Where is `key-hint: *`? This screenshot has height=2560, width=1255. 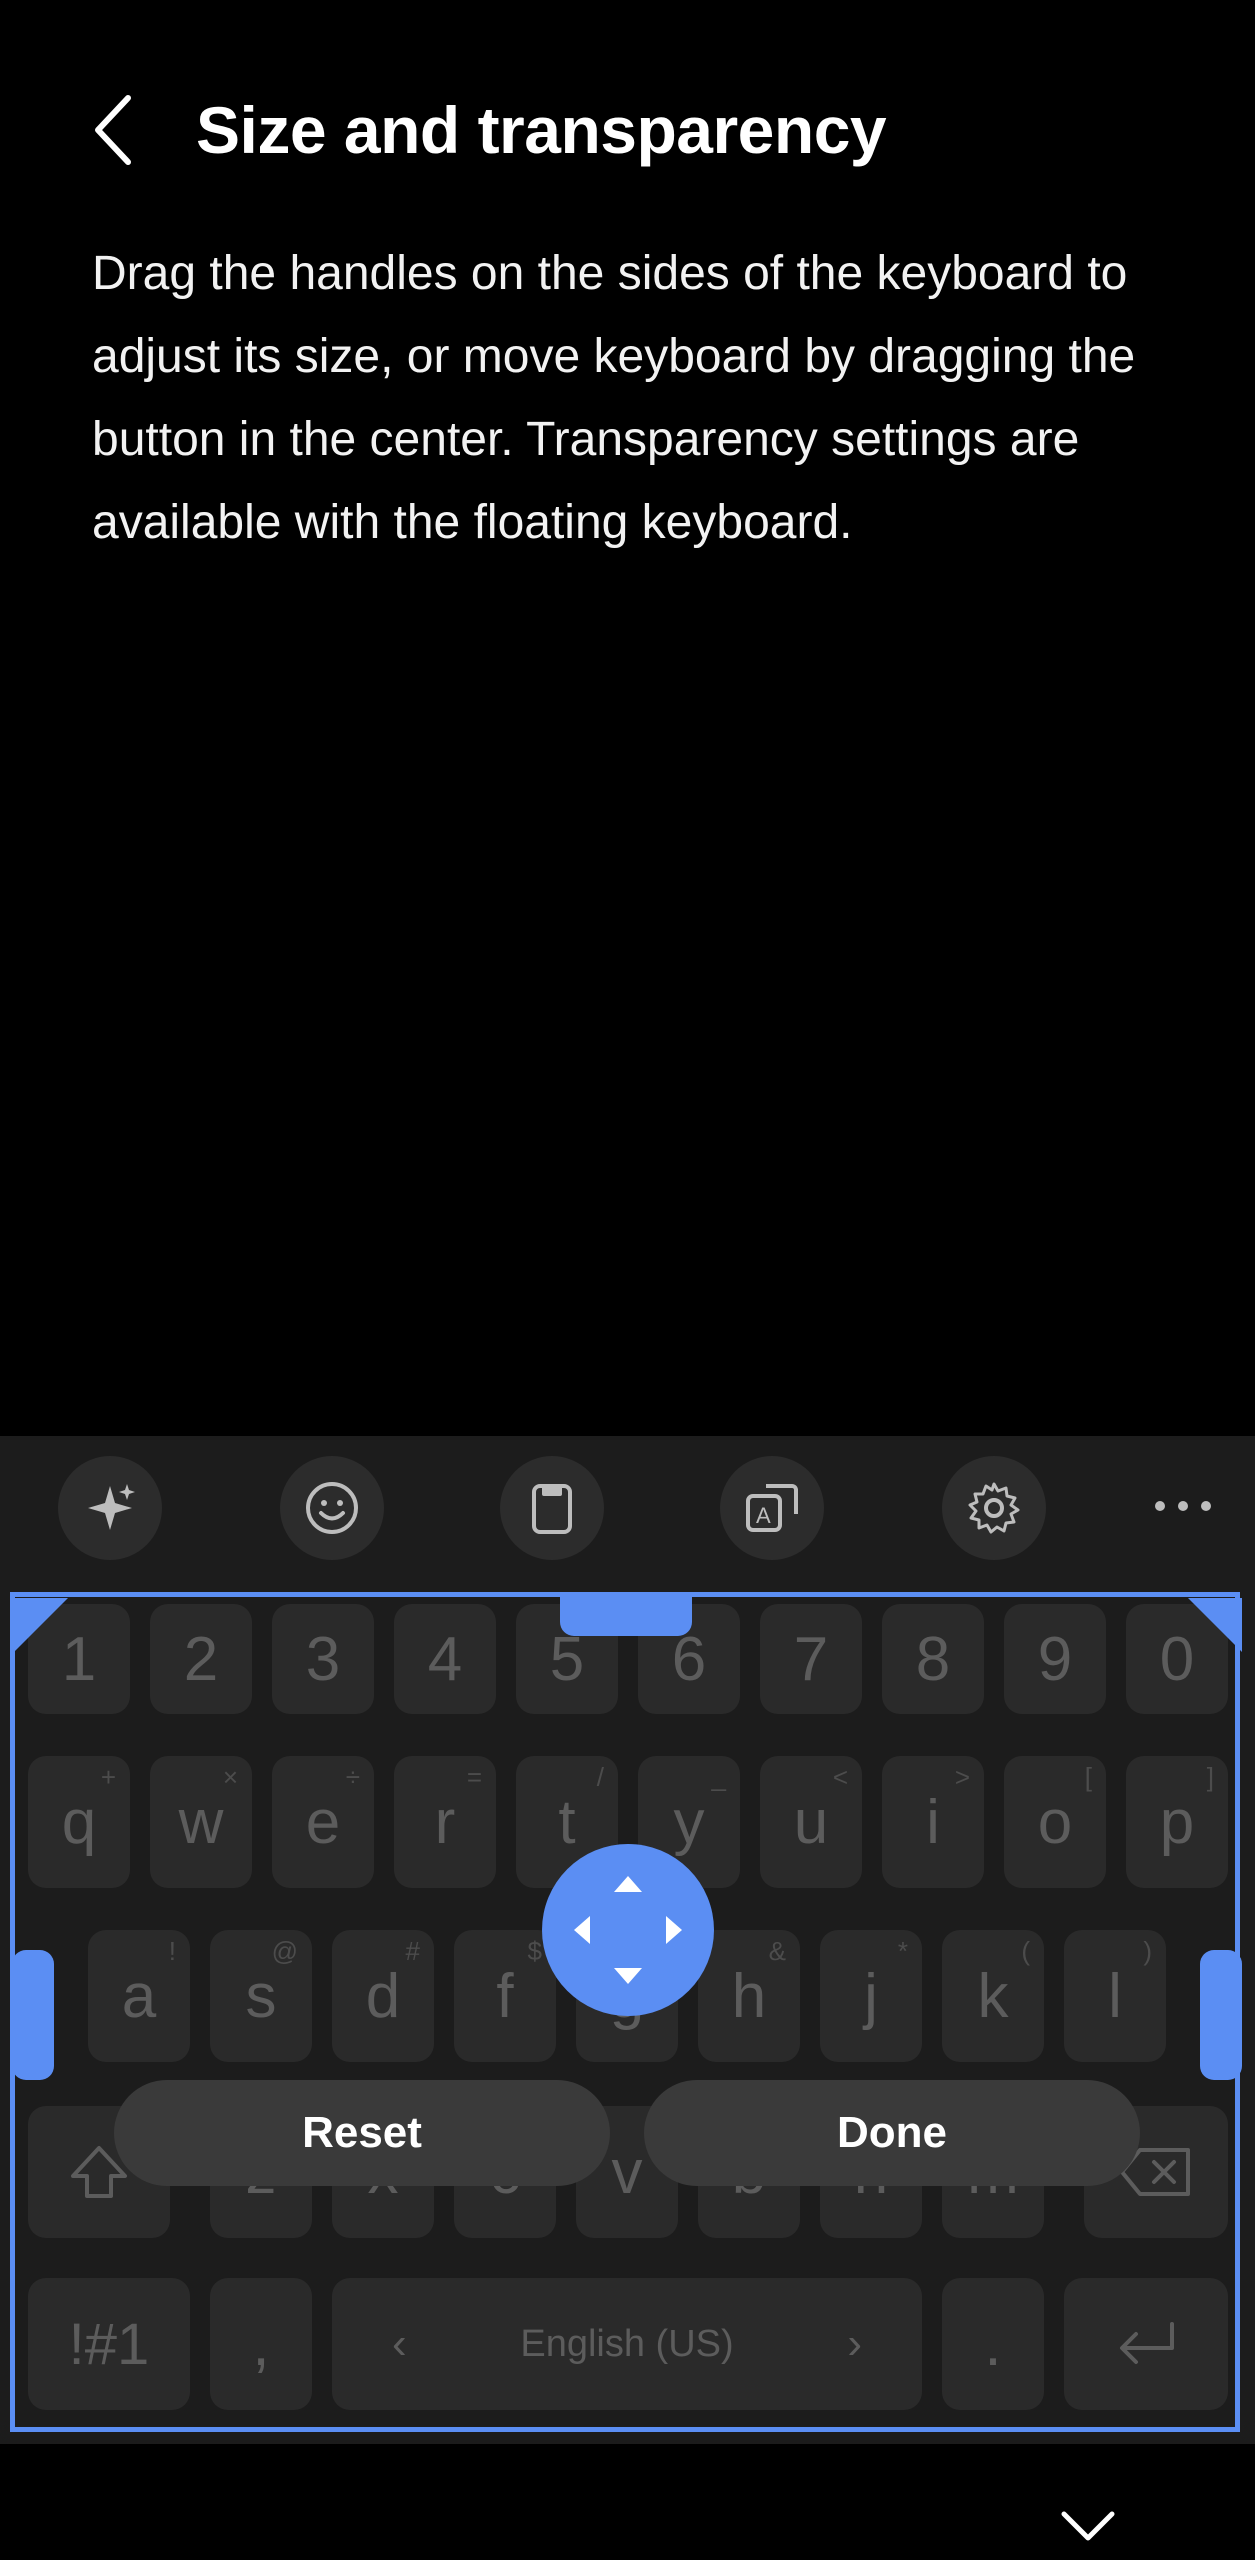 key-hint: * is located at coordinates (902, 1951).